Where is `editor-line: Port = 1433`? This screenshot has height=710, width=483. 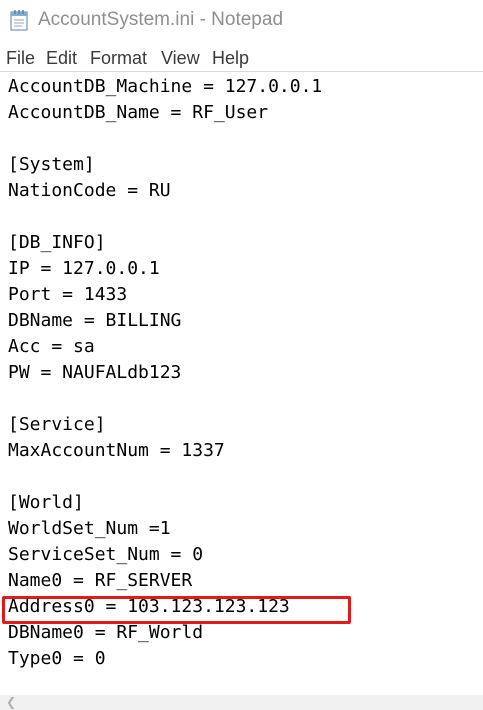 editor-line: Port = 1433 is located at coordinates (68, 294).